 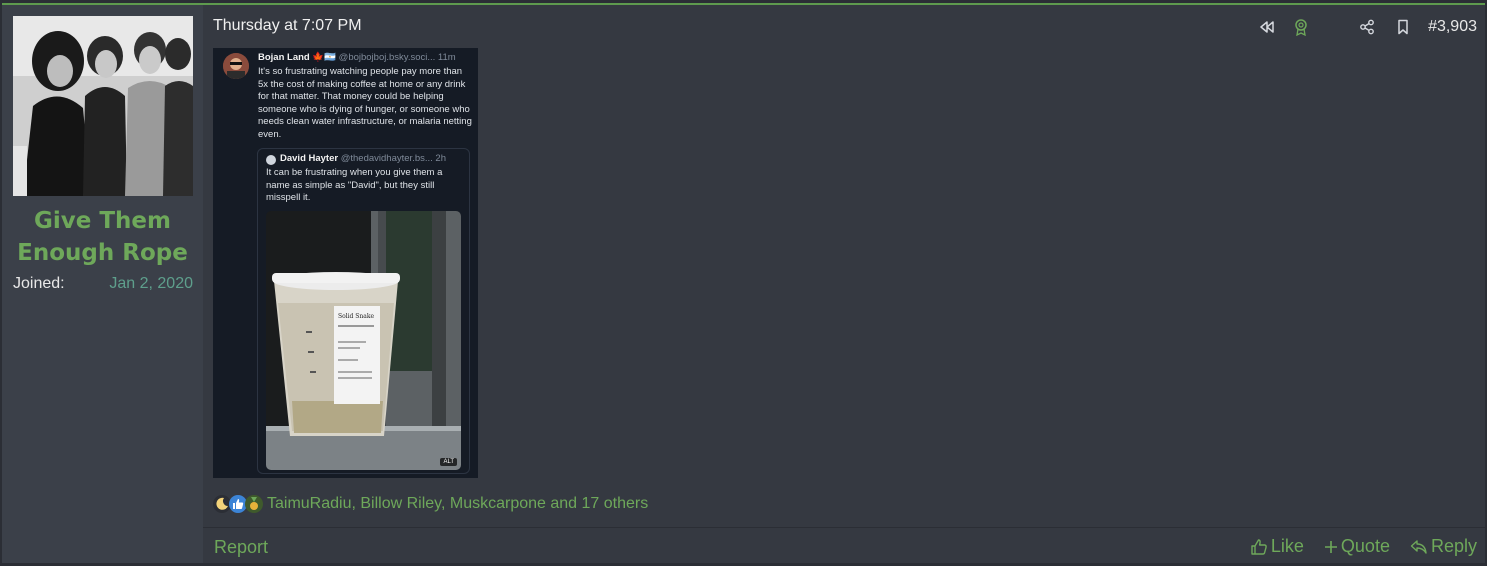 What do you see at coordinates (254, 504) in the screenshot?
I see `medal-icon` at bounding box center [254, 504].